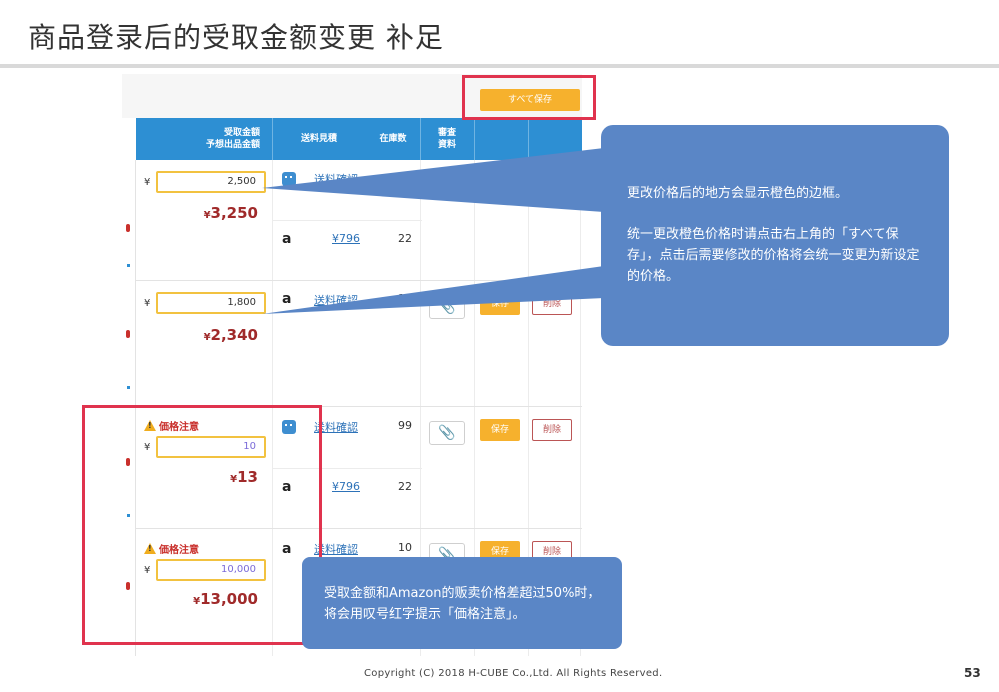  What do you see at coordinates (198, 213) in the screenshot?
I see `expected-price: ¥3,250` at bounding box center [198, 213].